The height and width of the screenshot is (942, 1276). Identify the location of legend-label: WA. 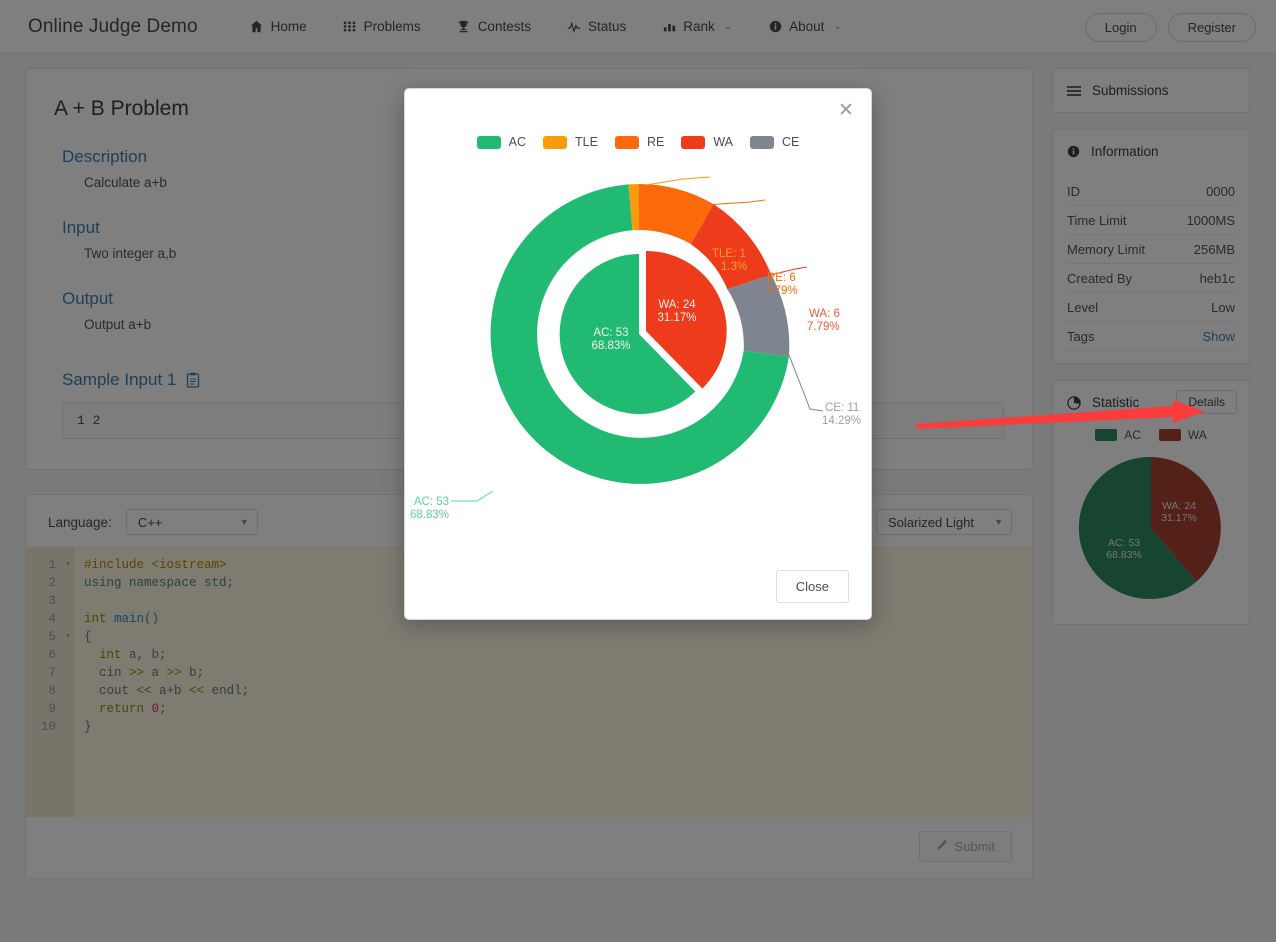
(723, 142).